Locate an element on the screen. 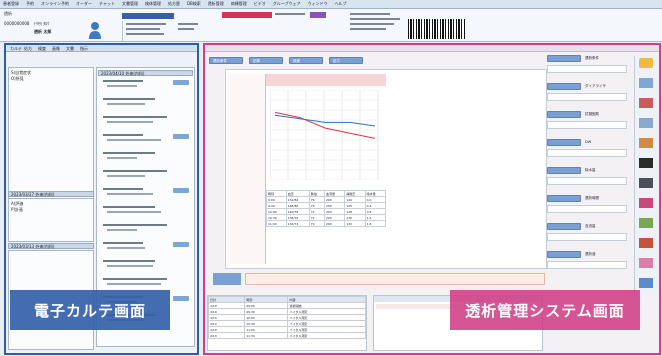  menu-item-5: 文書管理 is located at coordinates (130, 4).